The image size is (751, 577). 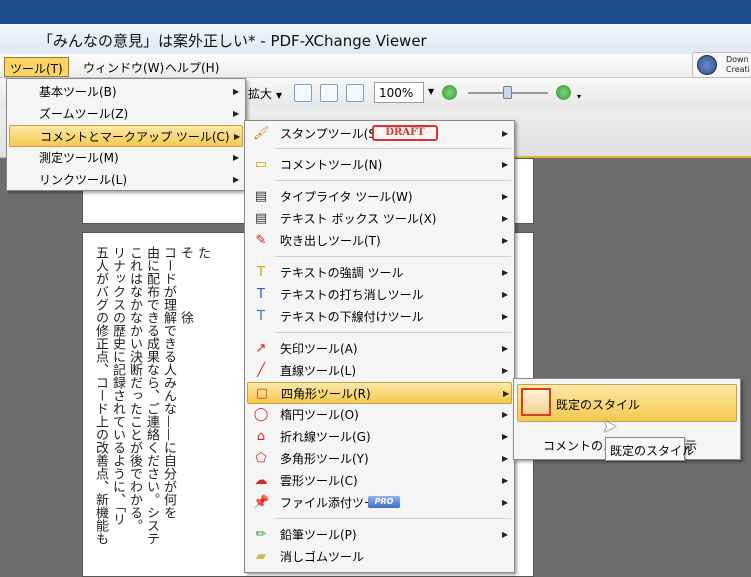 I want to click on comment-menu-item-label: テキスト ボックス ツール(X), so click(x=358, y=219).